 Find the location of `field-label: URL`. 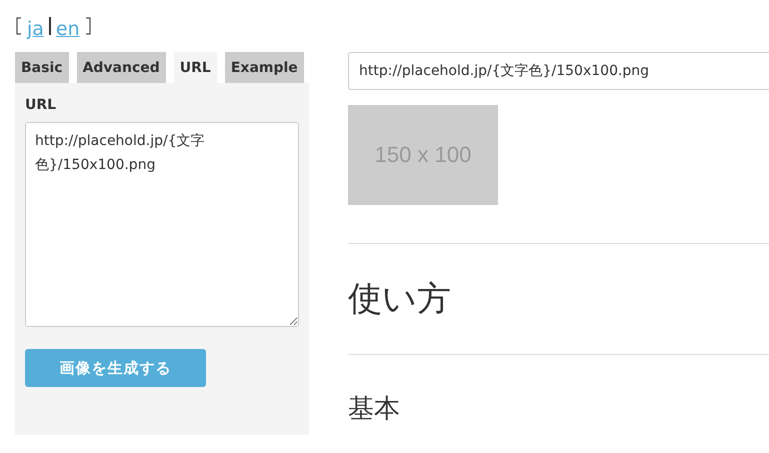

field-label: URL is located at coordinates (41, 105).